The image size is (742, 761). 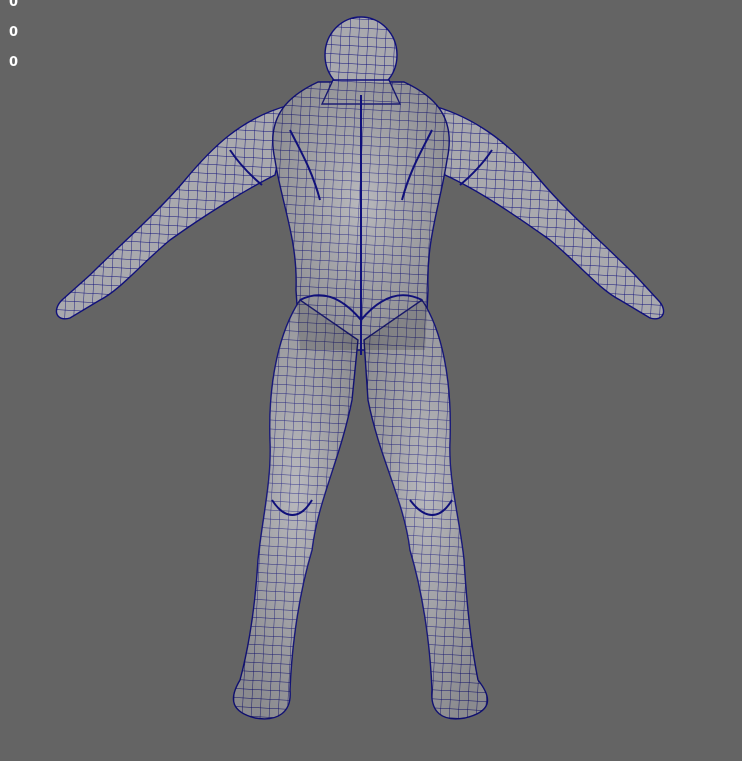 I want to click on left-arm, so click(x=173, y=212).